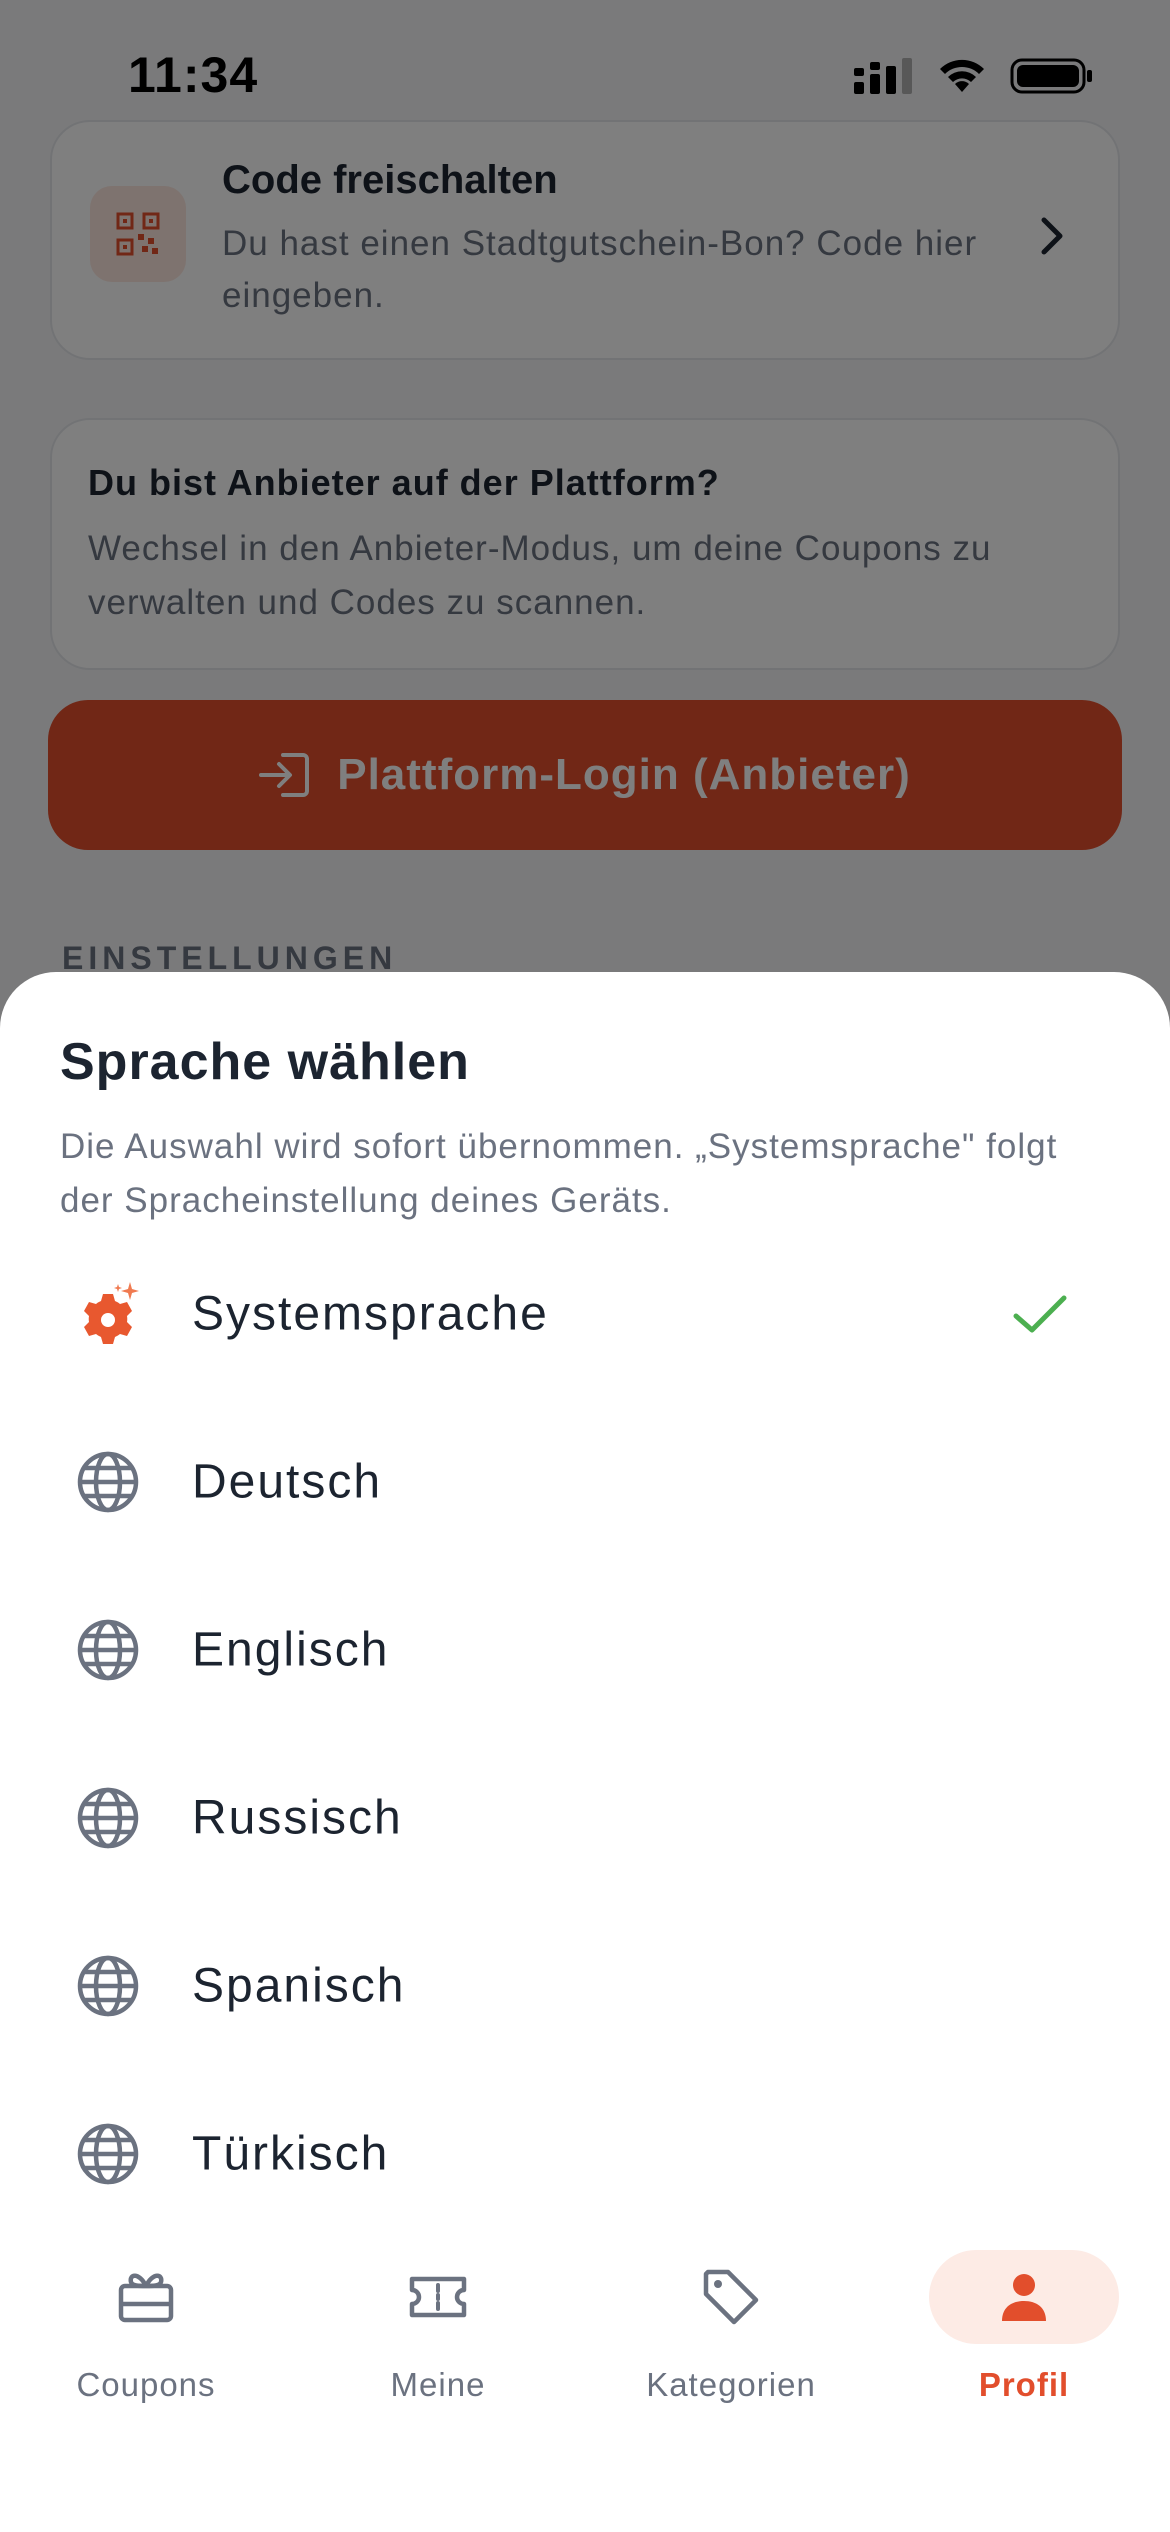 The width and height of the screenshot is (1170, 2532). What do you see at coordinates (585, 1986) in the screenshot?
I see `language-option-spanisch: Spanisch` at bounding box center [585, 1986].